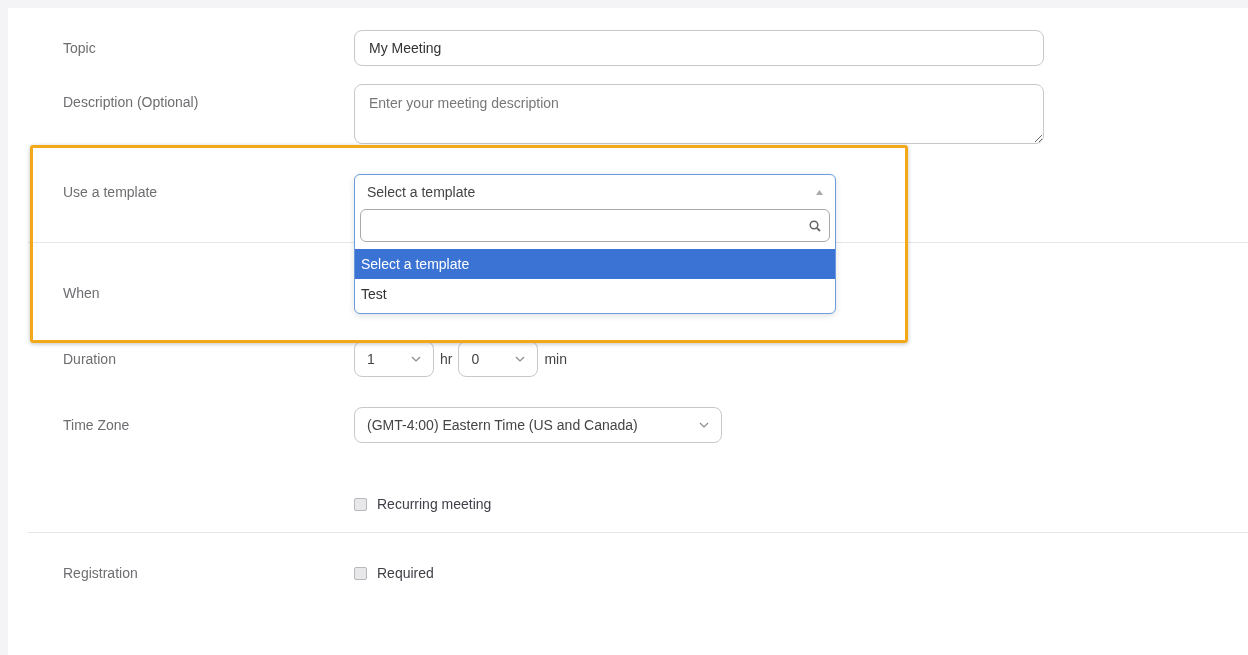 Image resolution: width=1248 pixels, height=655 pixels. What do you see at coordinates (101, 573) in the screenshot?
I see `field-label: Registration` at bounding box center [101, 573].